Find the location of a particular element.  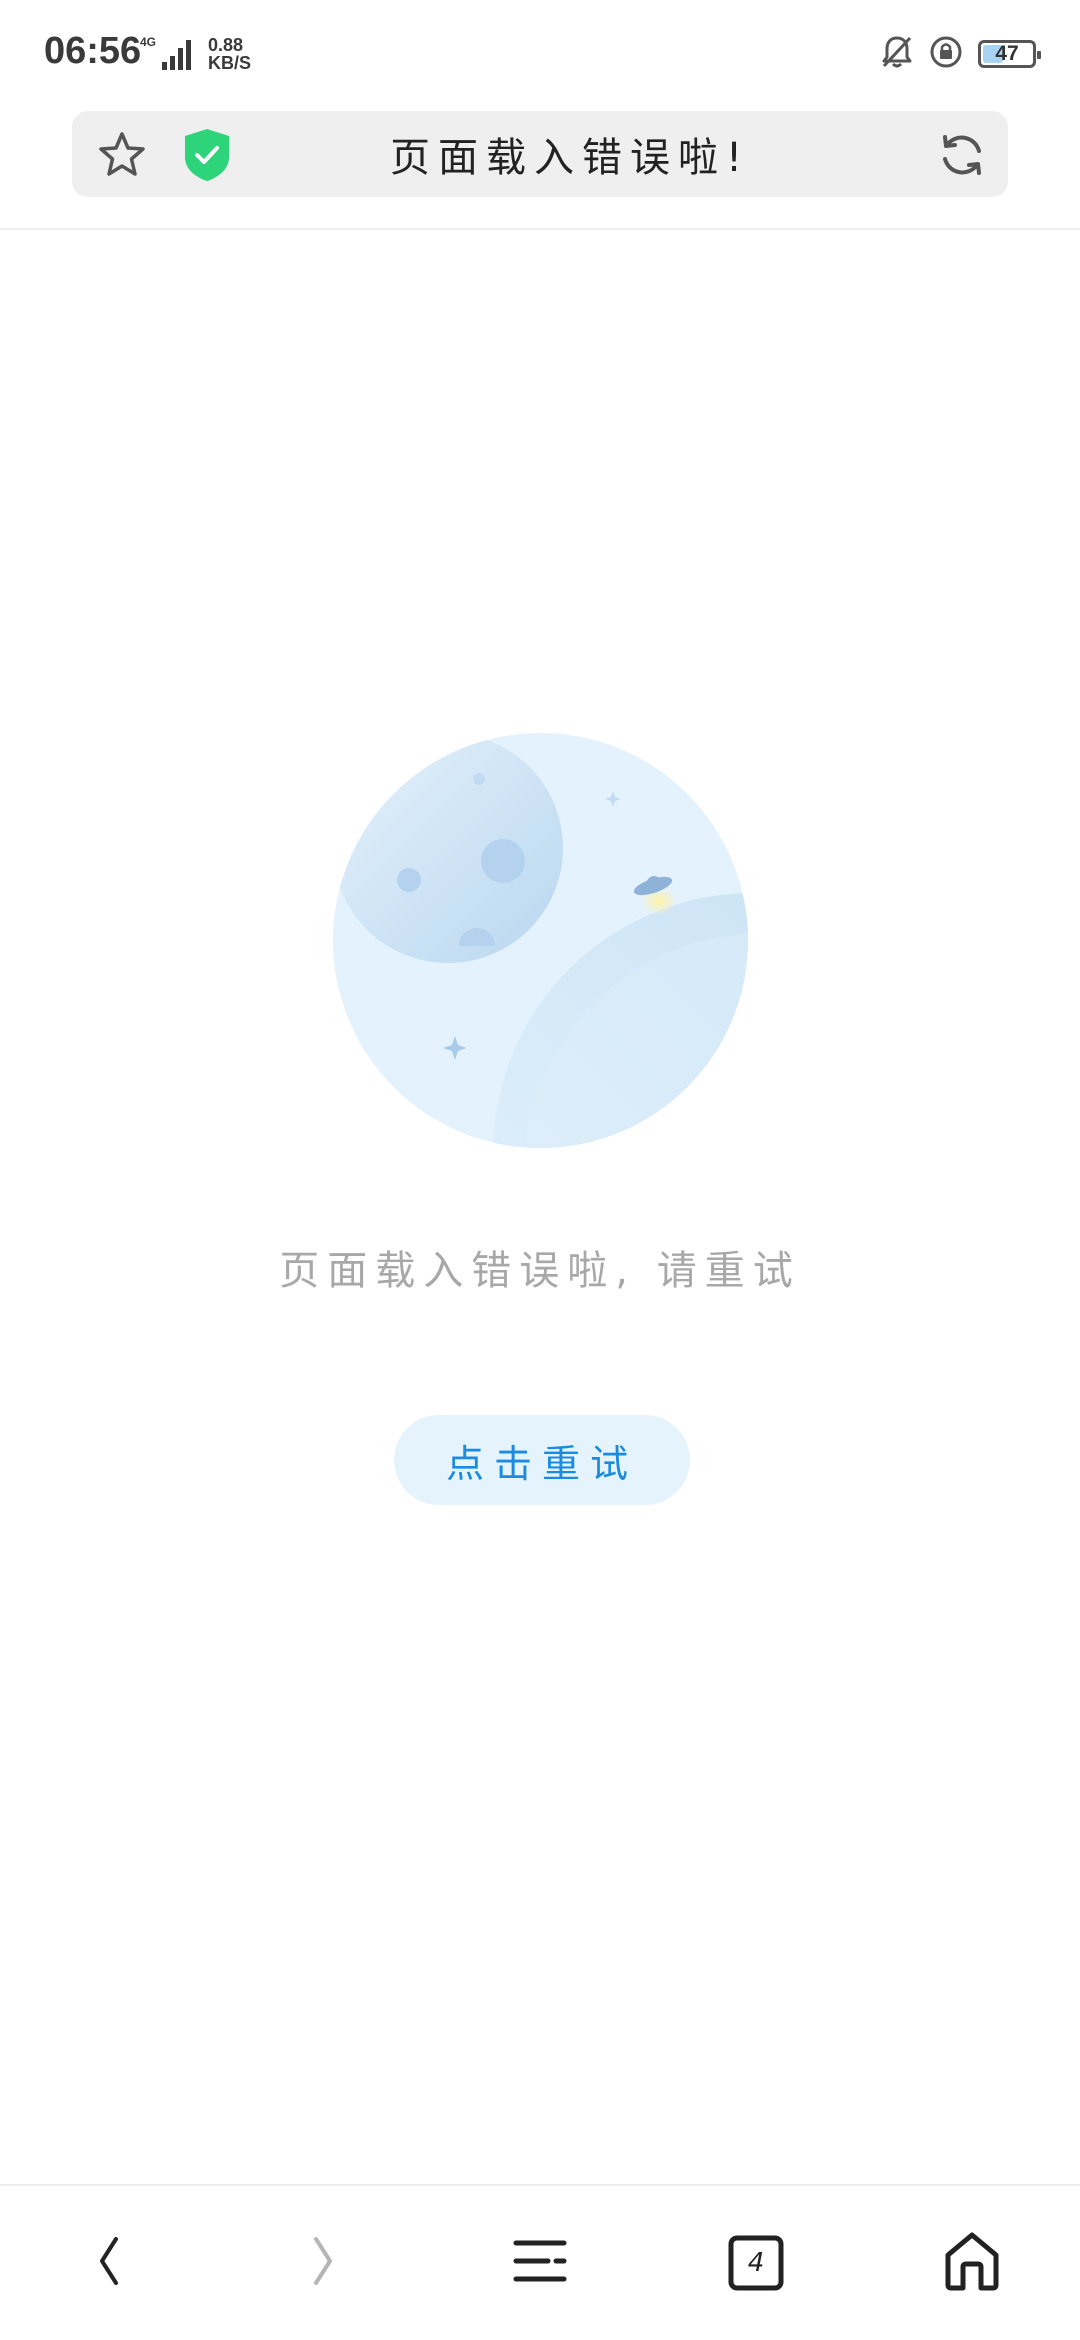

page-title: 页面载入错误啦! is located at coordinates (570, 154).